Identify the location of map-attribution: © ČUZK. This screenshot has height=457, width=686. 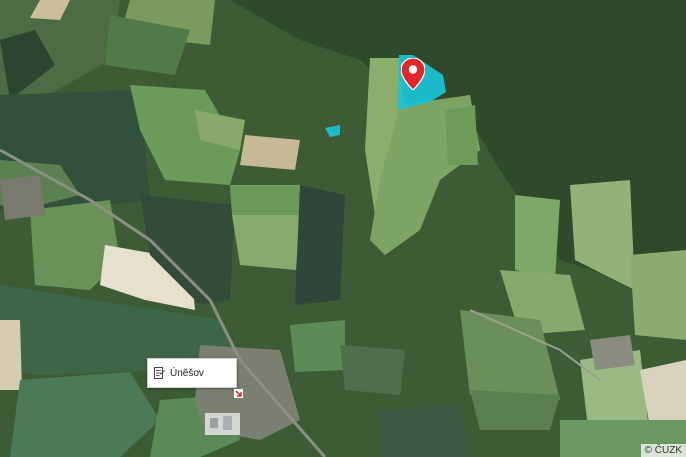
(663, 450).